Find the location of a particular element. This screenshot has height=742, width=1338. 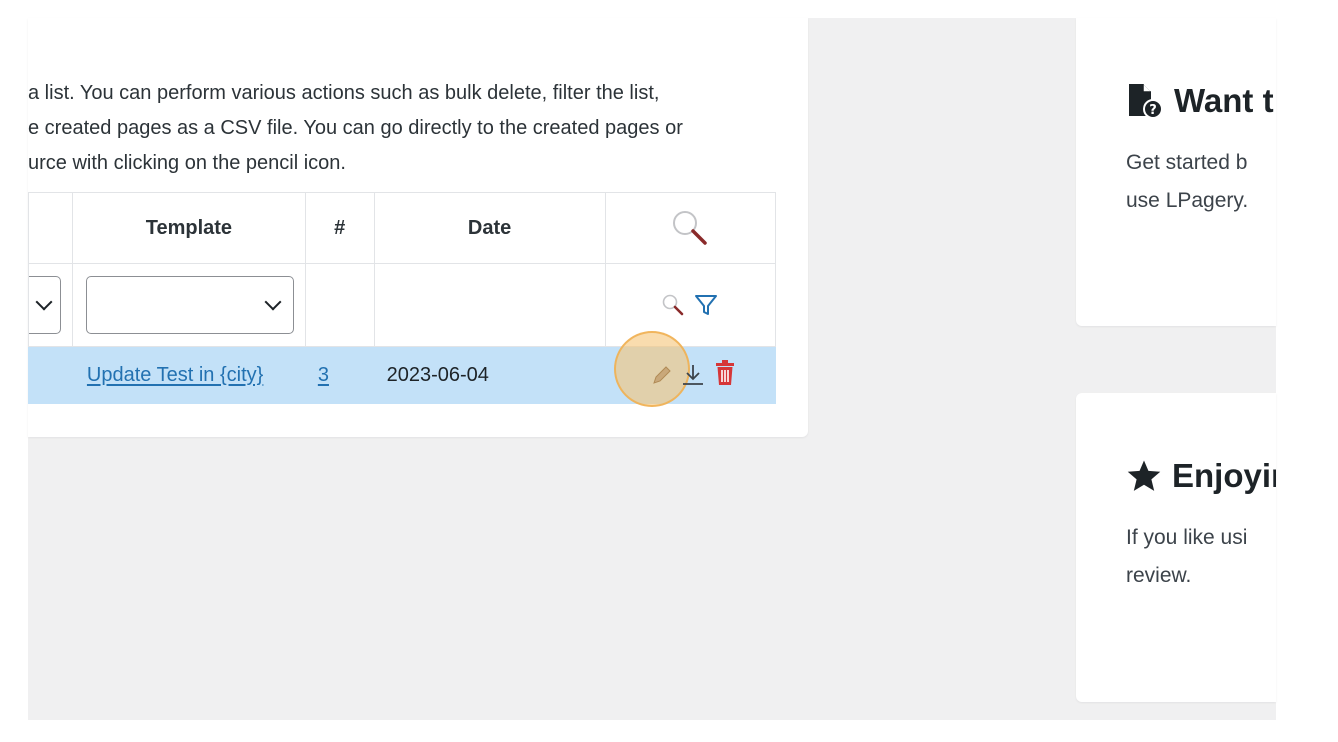

template-link: Update Test in {city} is located at coordinates (175, 375).